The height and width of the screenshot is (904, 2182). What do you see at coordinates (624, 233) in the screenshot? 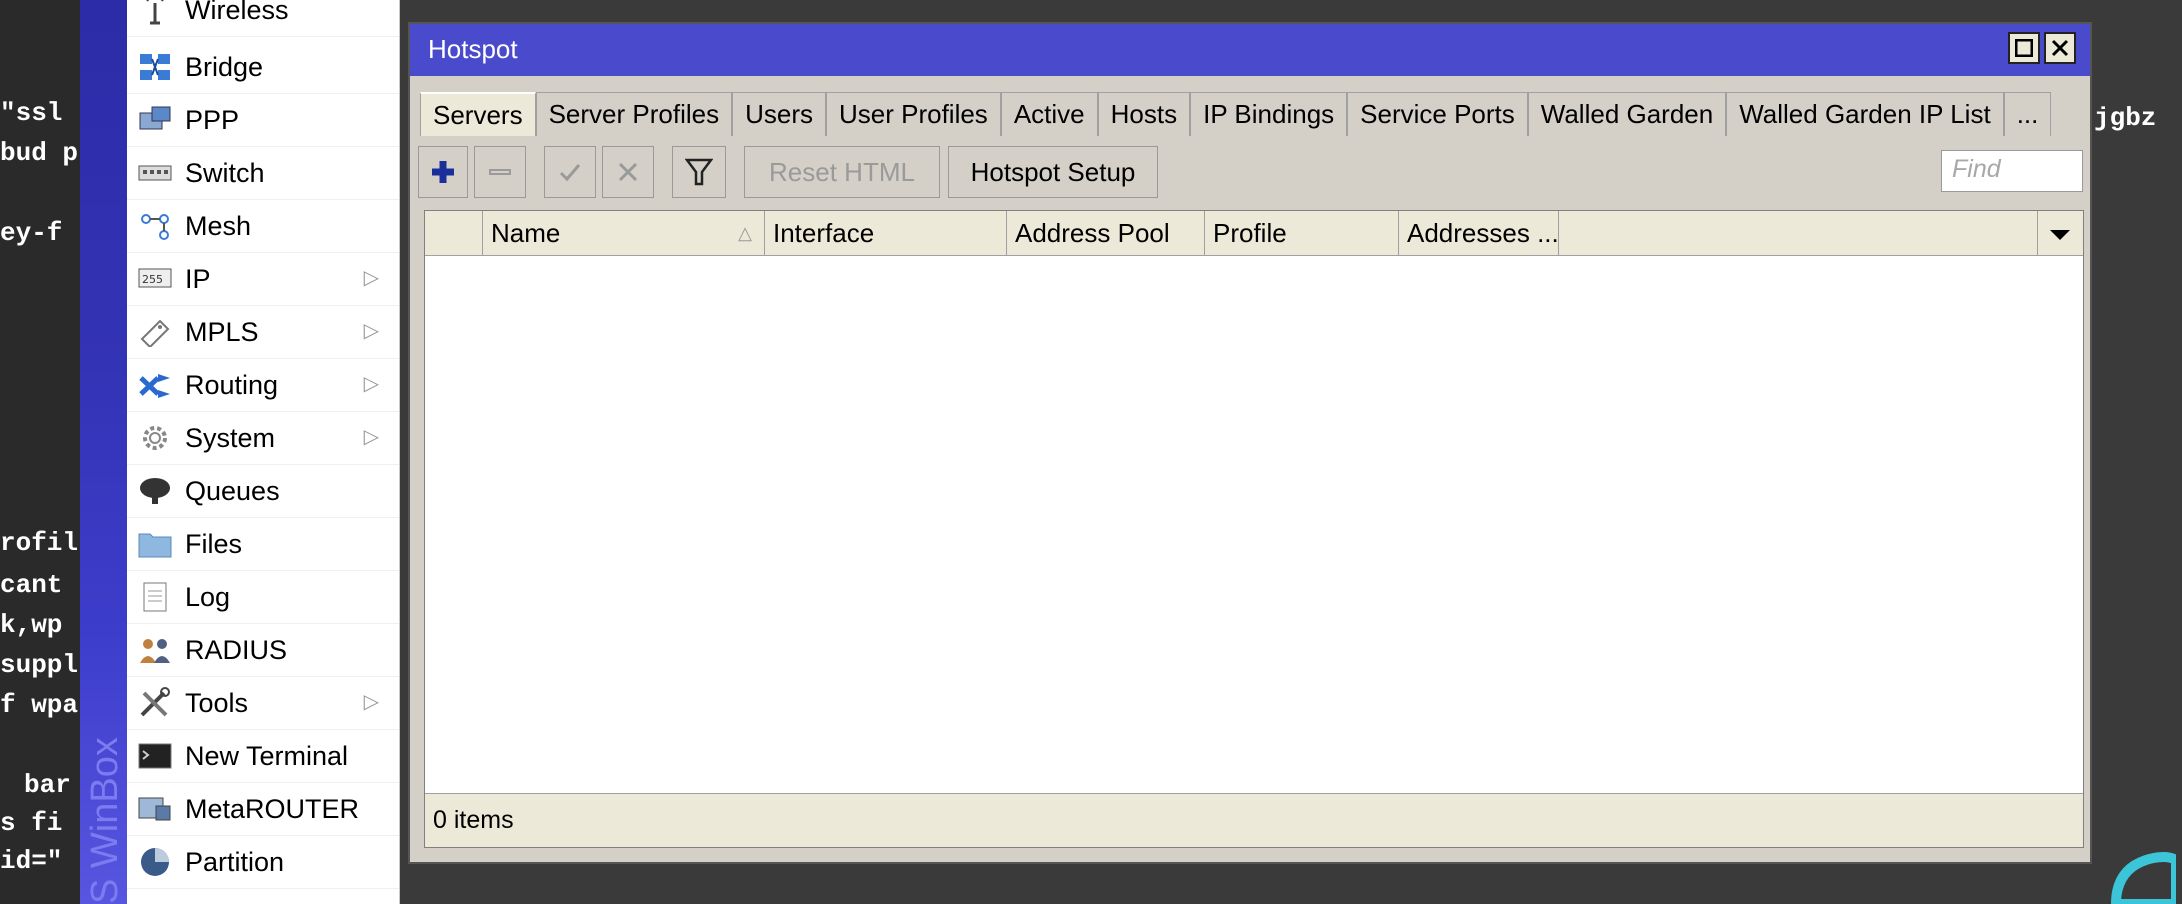
I see `column-header-name: Name △` at bounding box center [624, 233].